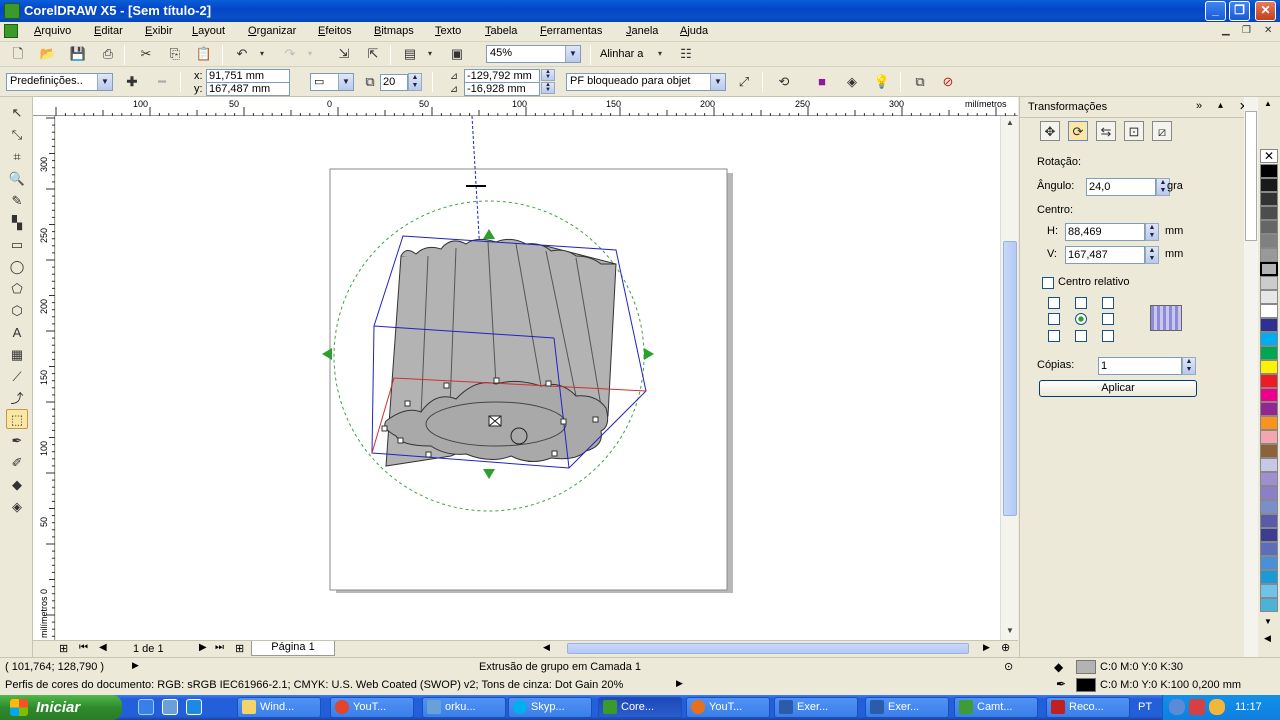 The height and width of the screenshot is (720, 1280). Describe the element at coordinates (63, 648) in the screenshot. I see `add-page-icon: ⊞` at that location.